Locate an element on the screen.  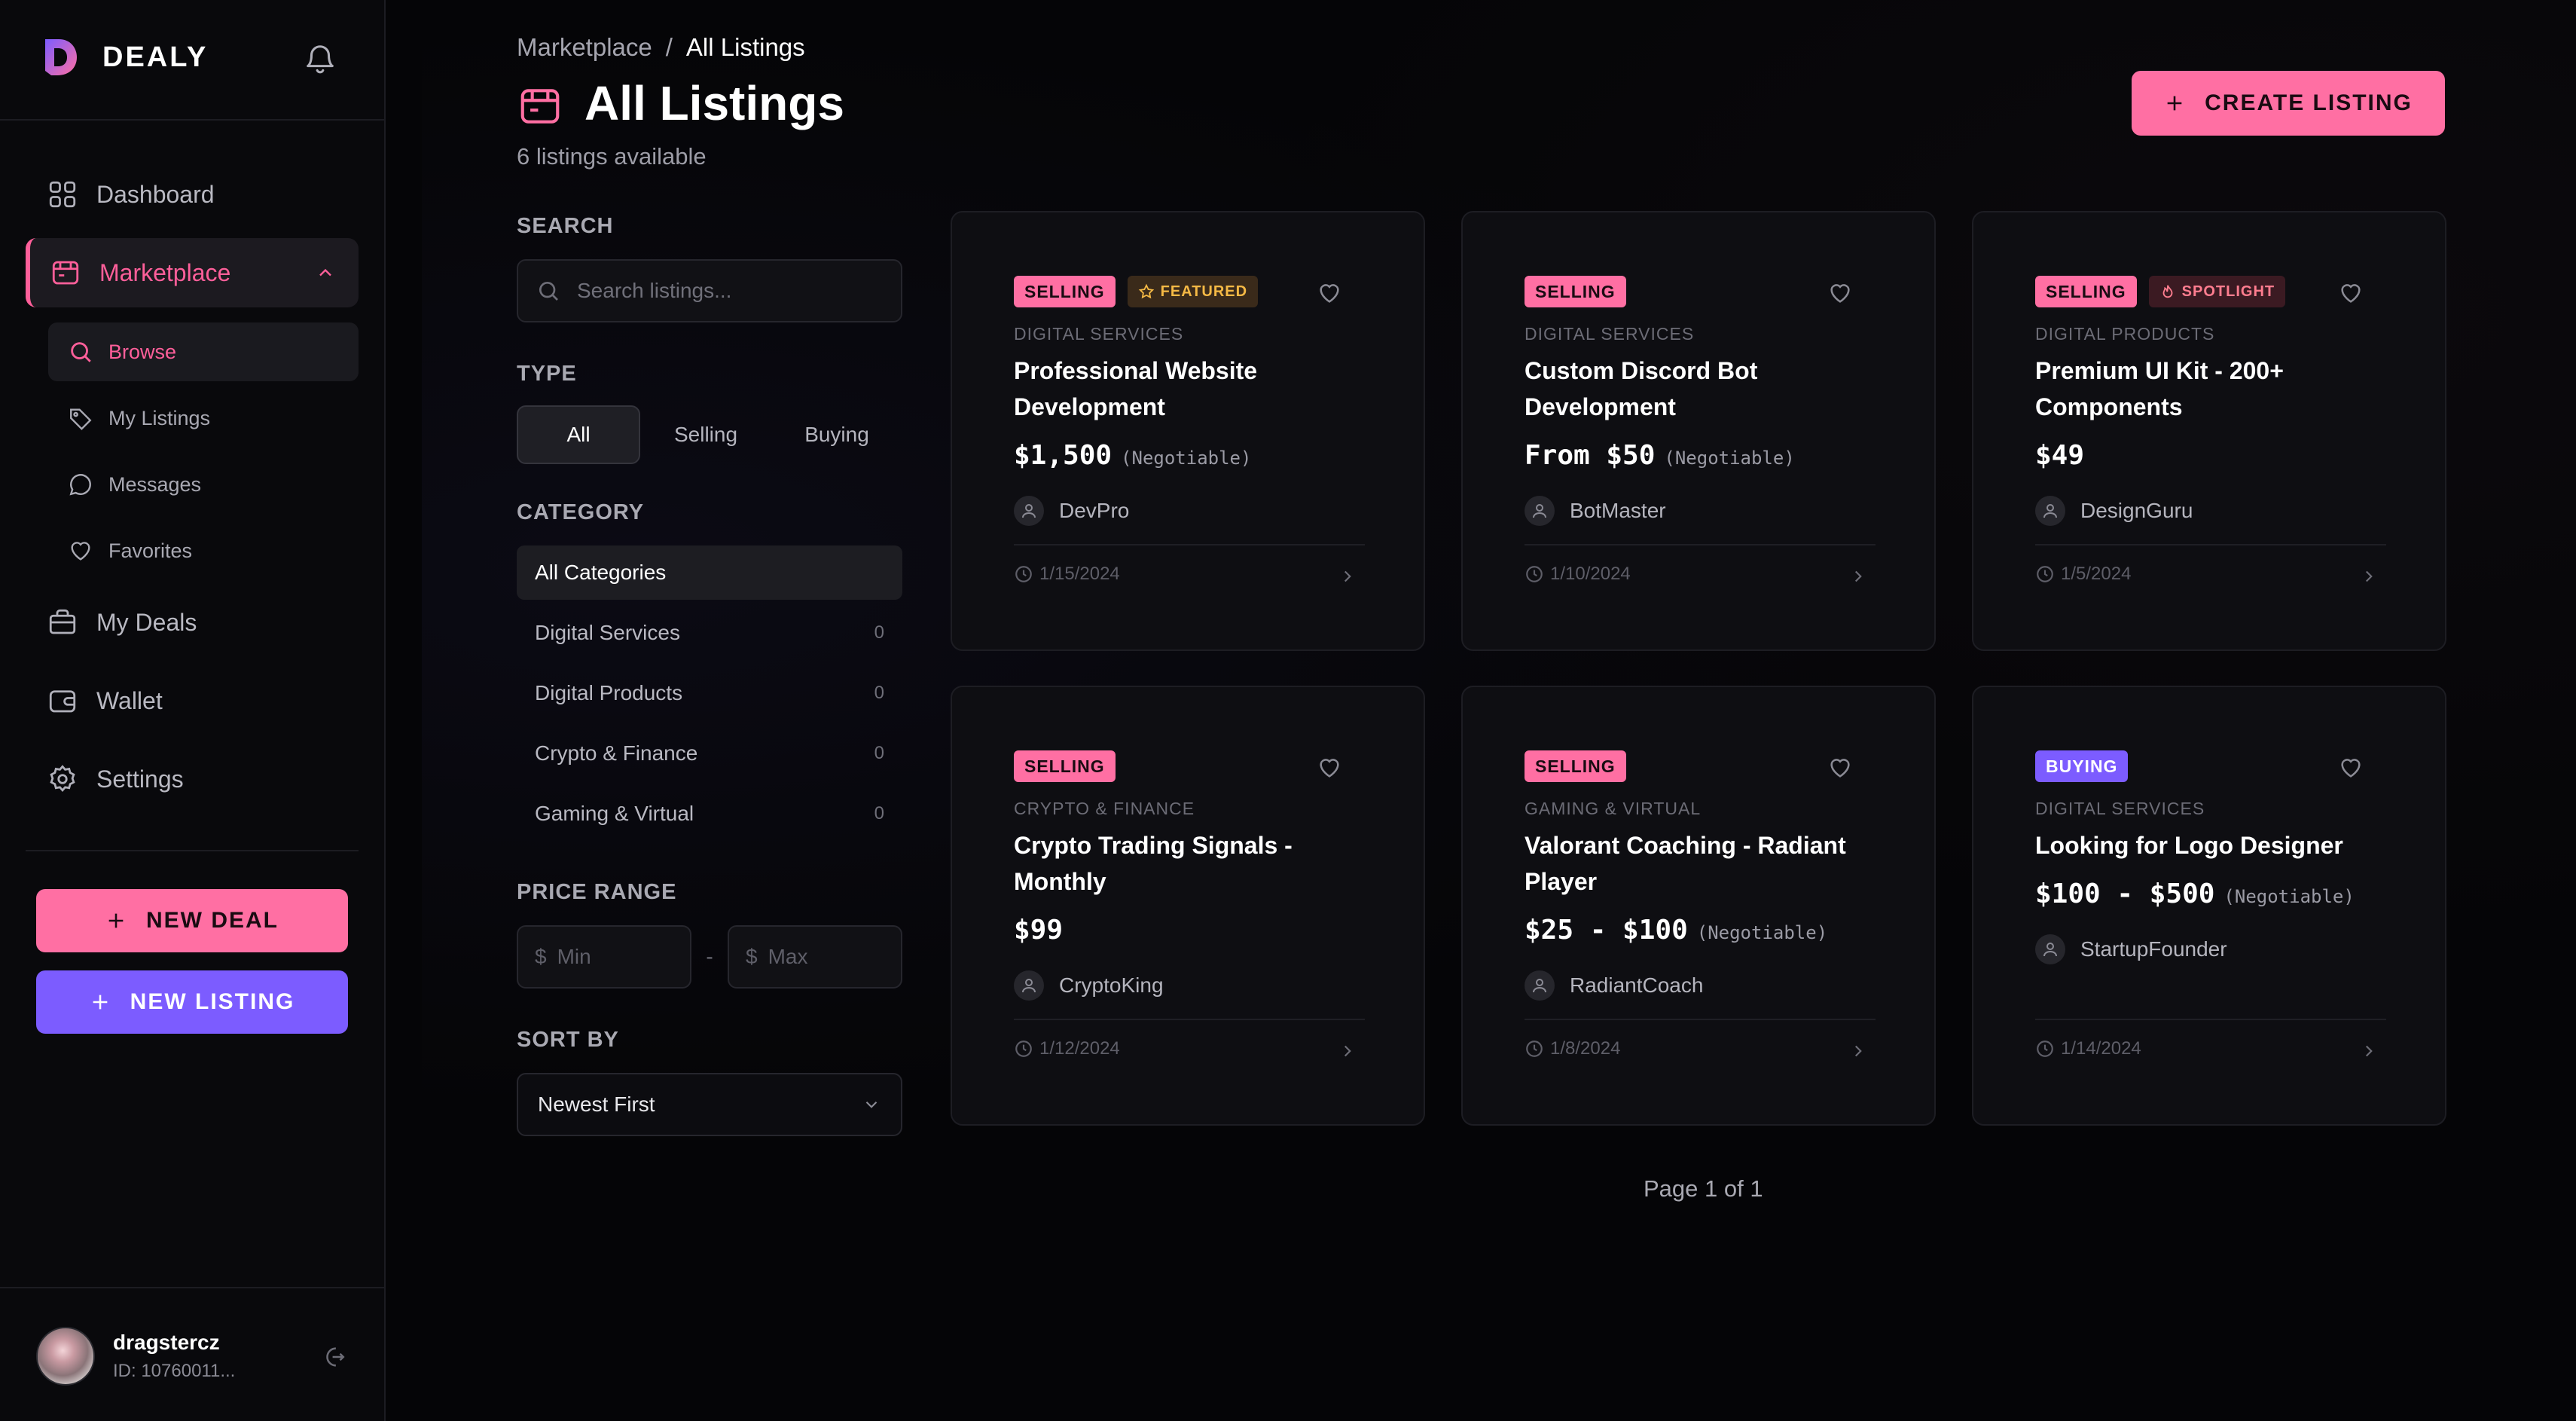
nav-label: Settings is located at coordinates (140, 779).